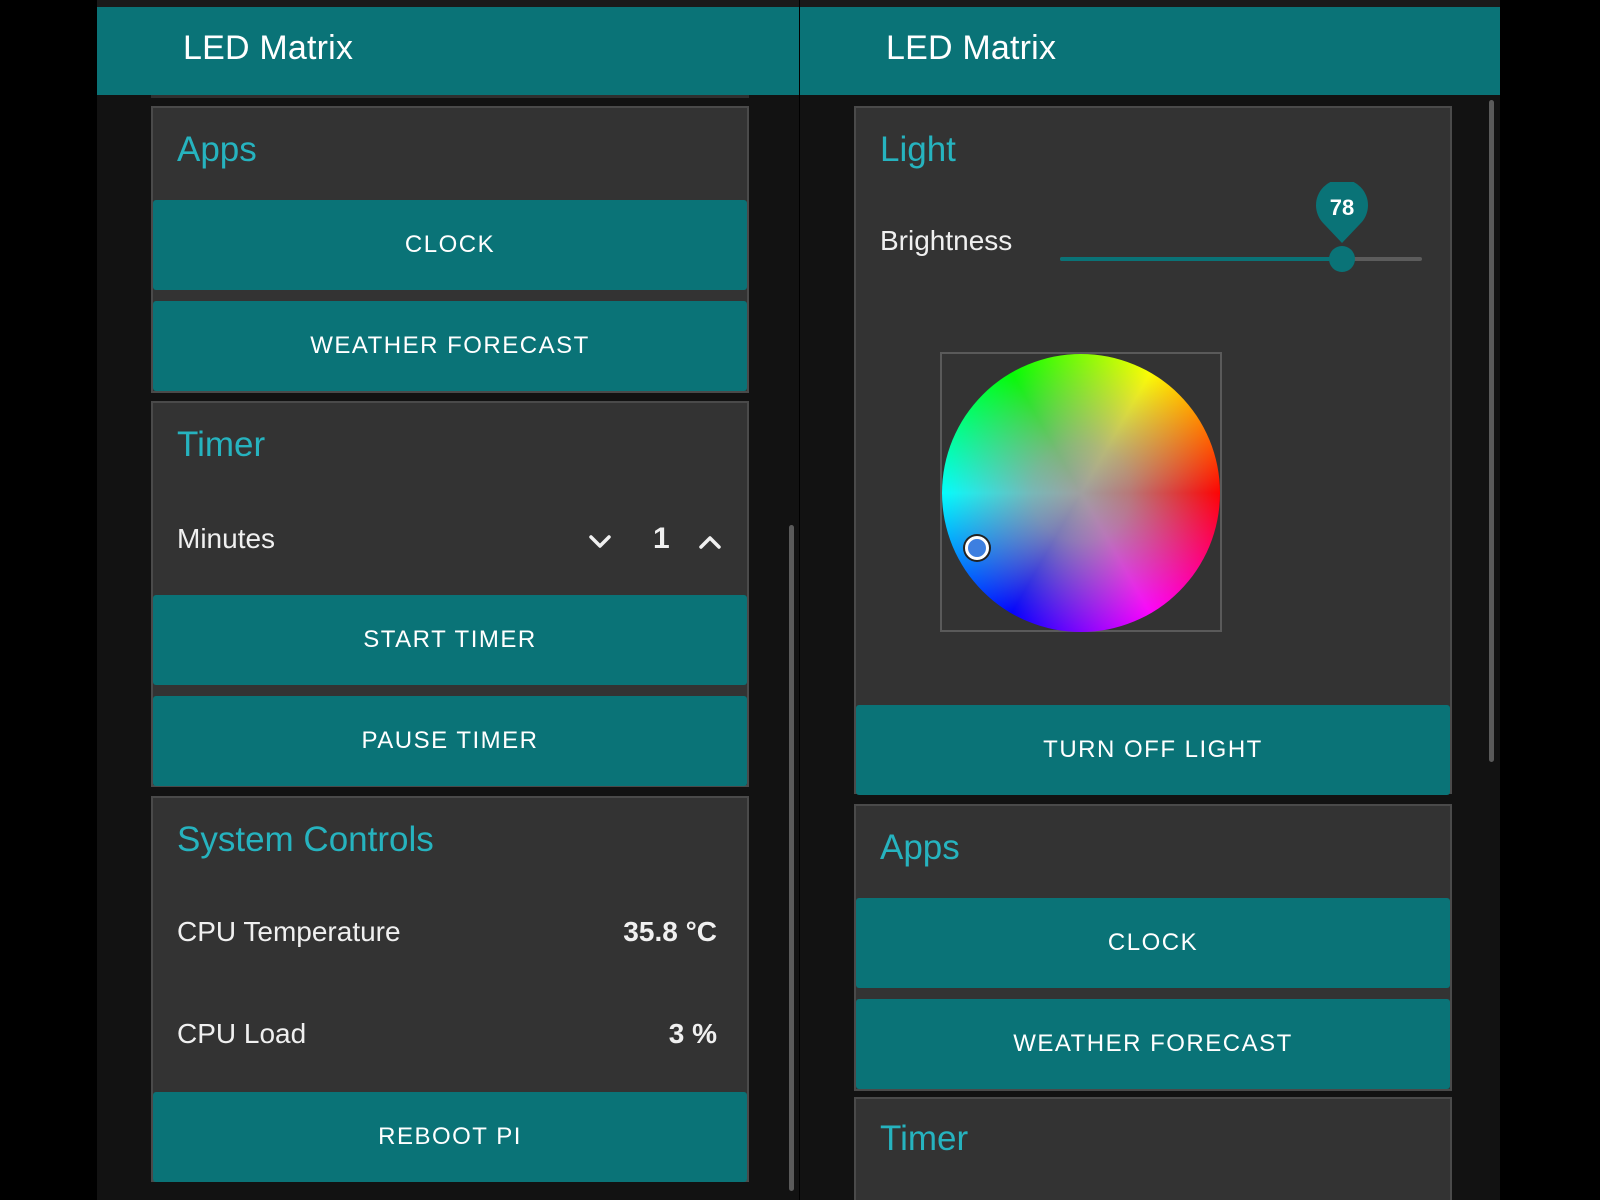 This screenshot has height=1200, width=1600. Describe the element at coordinates (450, 1137) in the screenshot. I see `reboot-pi-button: REBOOT PI` at that location.